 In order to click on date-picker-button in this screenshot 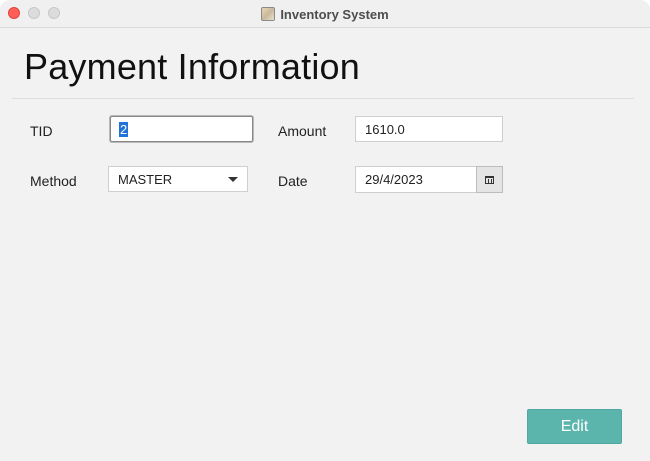, I will do `click(489, 179)`.